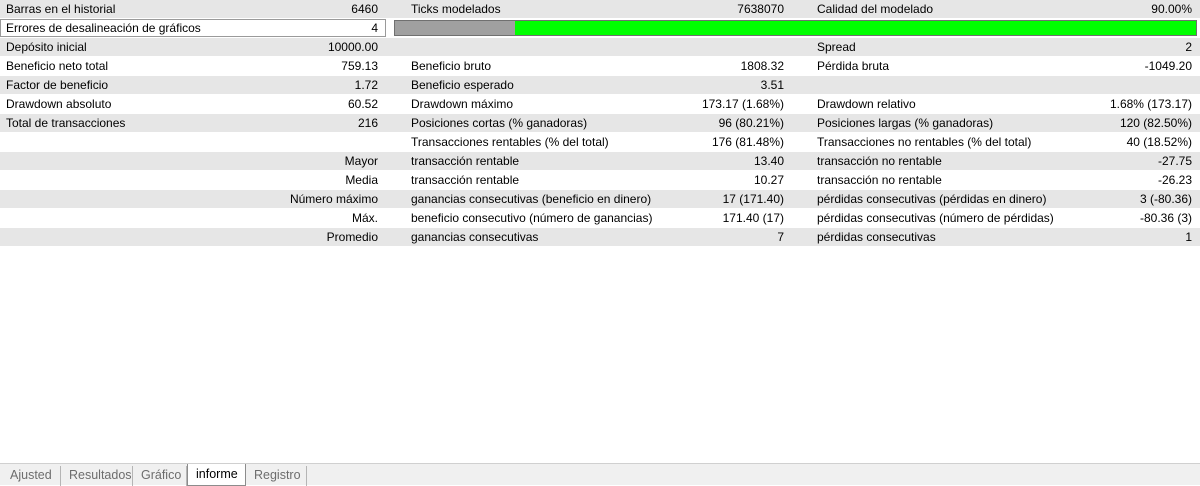  I want to click on average-consecutive-losses-label: pérdidas consecutivas, so click(876, 237).